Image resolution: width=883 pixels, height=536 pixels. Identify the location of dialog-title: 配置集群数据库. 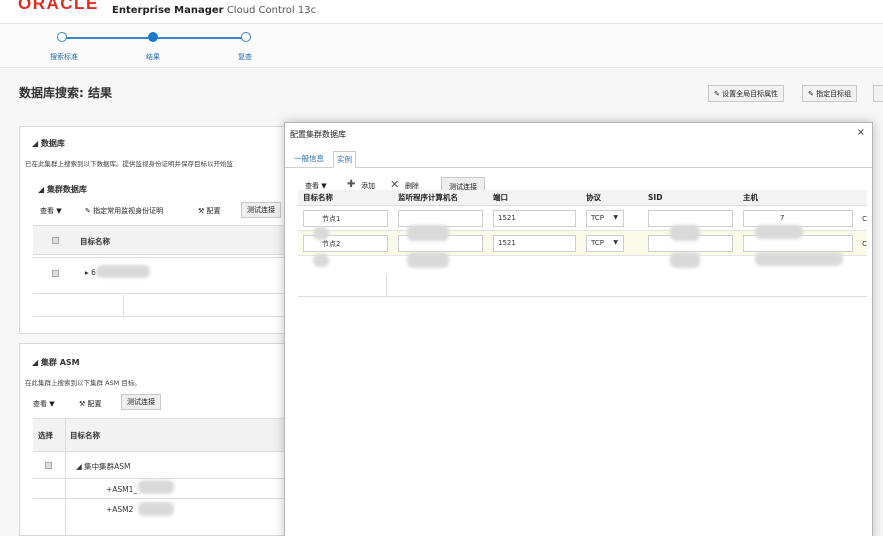
(318, 134).